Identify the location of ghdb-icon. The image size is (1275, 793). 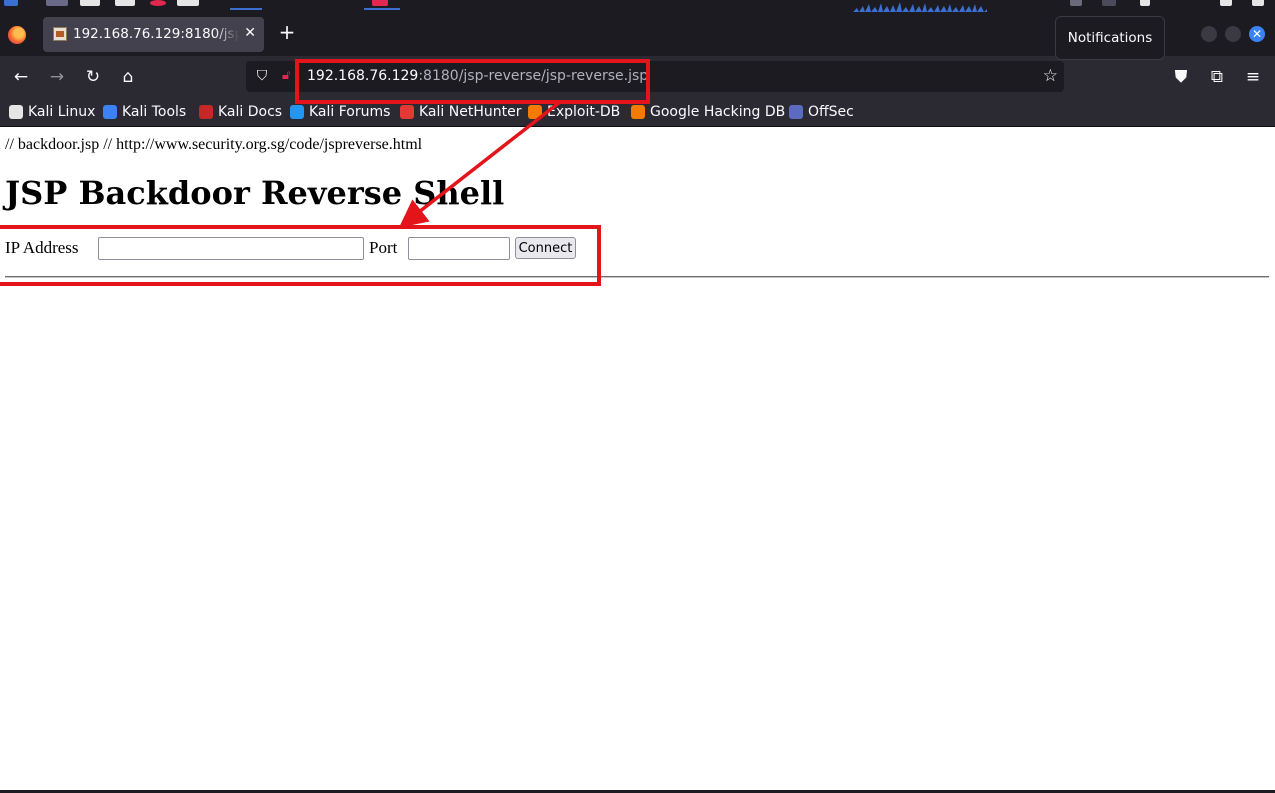
(638, 112).